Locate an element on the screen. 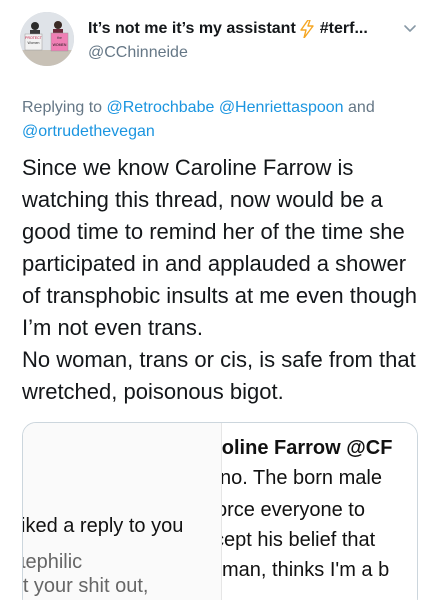  screenshot-text-line: roline Farrow @CF is located at coordinates (307, 448).